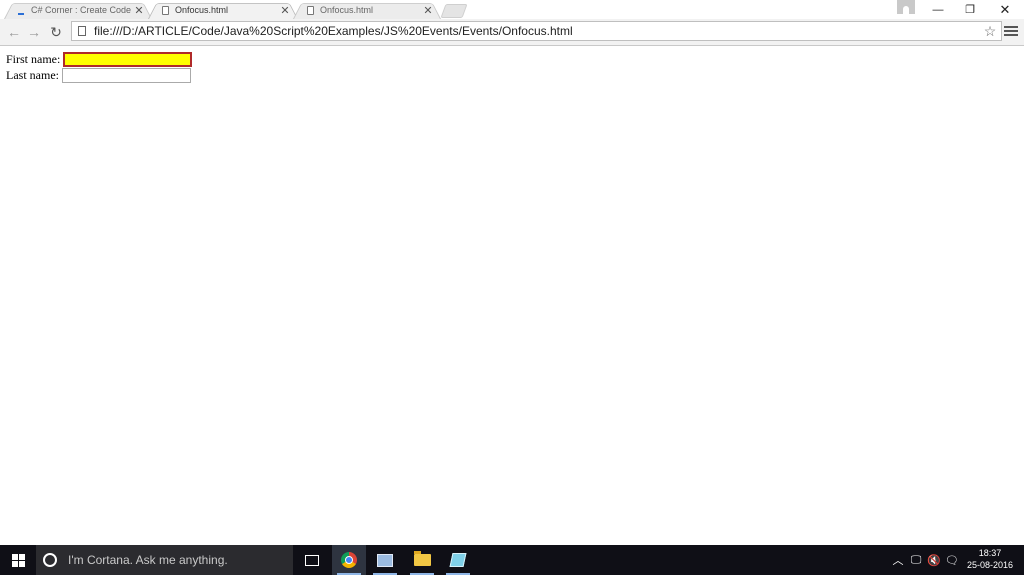 The image size is (1024, 575). I want to click on cortana-search-box: I'm Cortana. Ask me anything., so click(164, 560).